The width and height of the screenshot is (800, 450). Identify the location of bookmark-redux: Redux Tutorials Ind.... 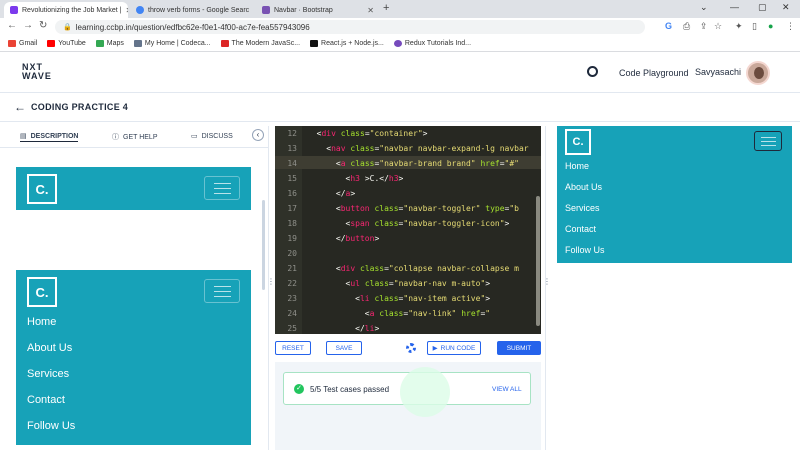
(432, 43).